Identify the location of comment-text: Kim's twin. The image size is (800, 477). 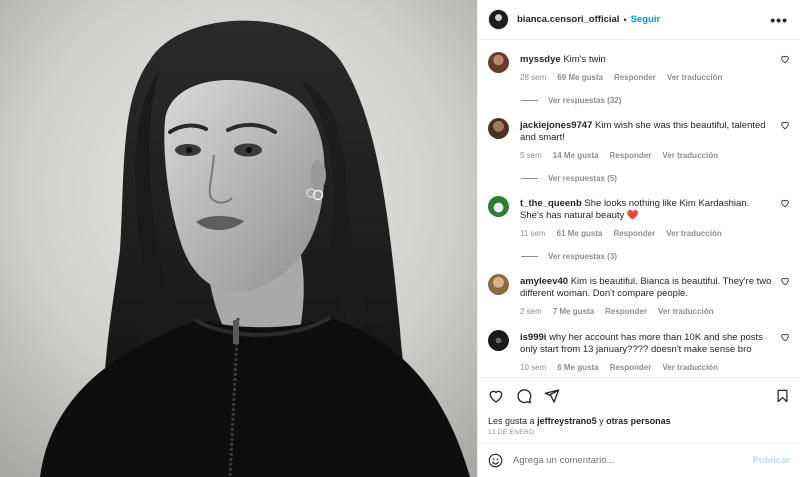
(584, 59).